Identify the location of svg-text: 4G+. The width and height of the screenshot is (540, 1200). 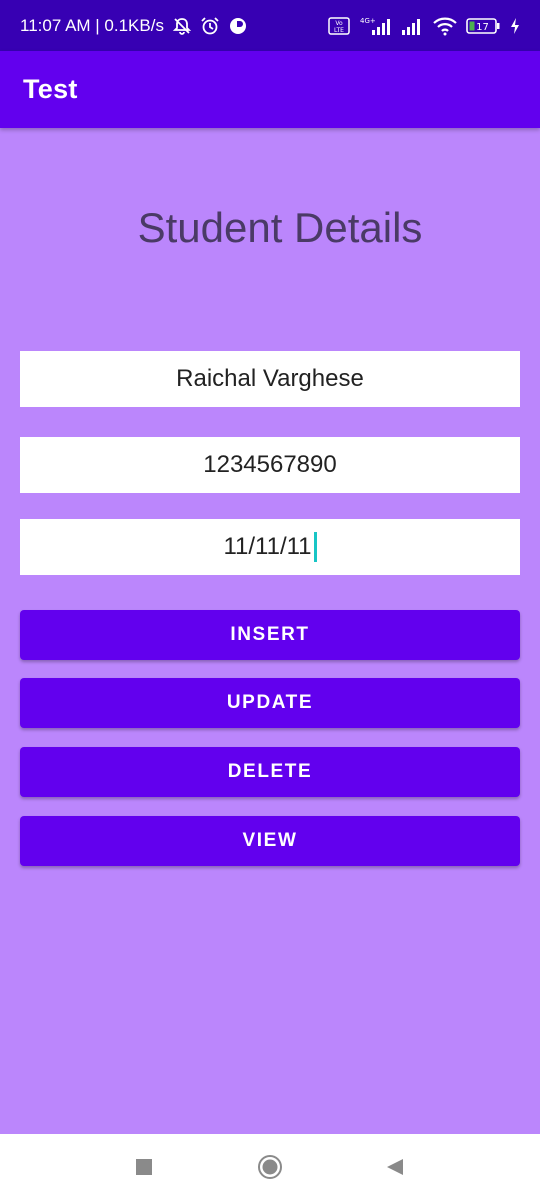
(368, 21).